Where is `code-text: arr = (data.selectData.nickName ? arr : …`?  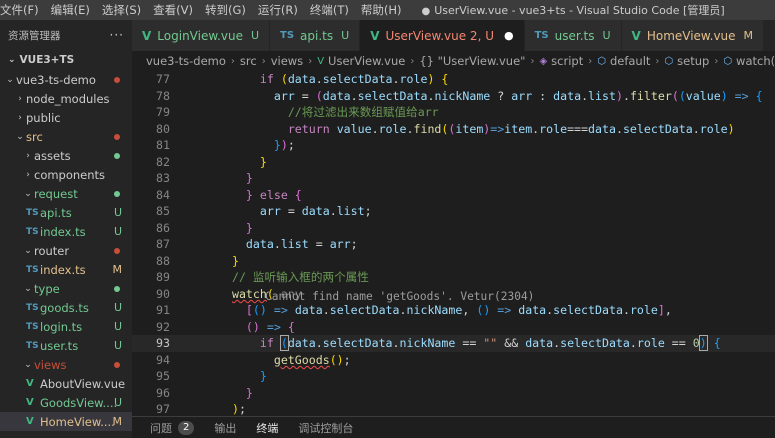
code-text: arr = (data.selectData.nickName ? arr : … is located at coordinates (518, 95).